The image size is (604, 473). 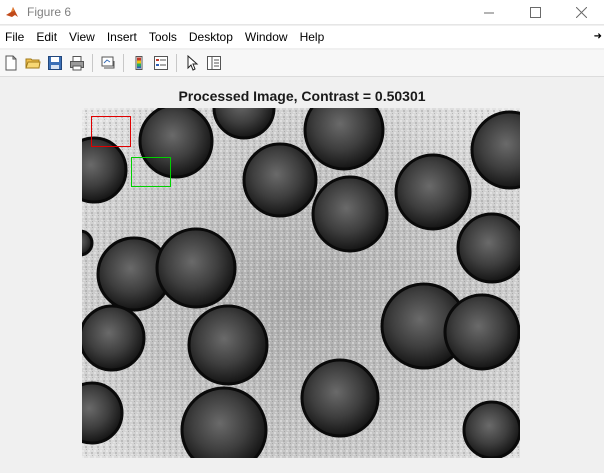 What do you see at coordinates (211, 37) in the screenshot?
I see `menu-desktop: Desktop` at bounding box center [211, 37].